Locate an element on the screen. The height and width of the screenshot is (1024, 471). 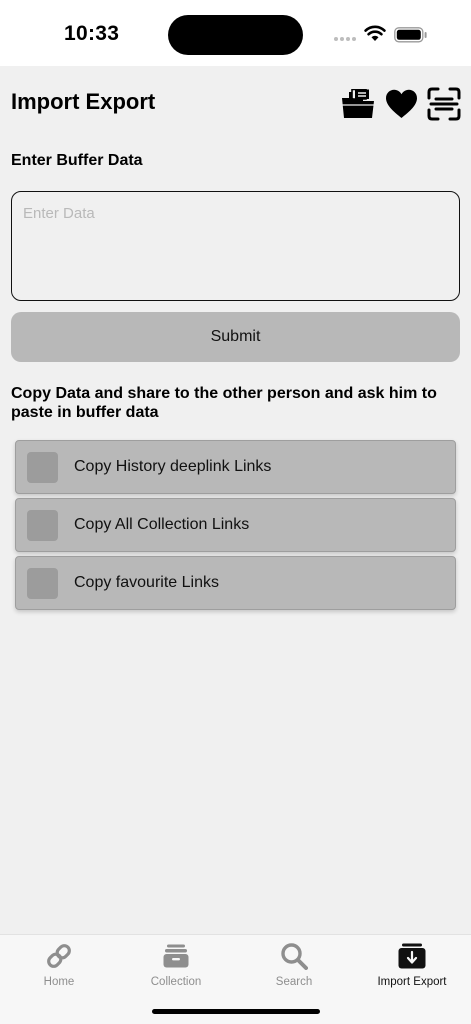
link-icon is located at coordinates (59, 956).